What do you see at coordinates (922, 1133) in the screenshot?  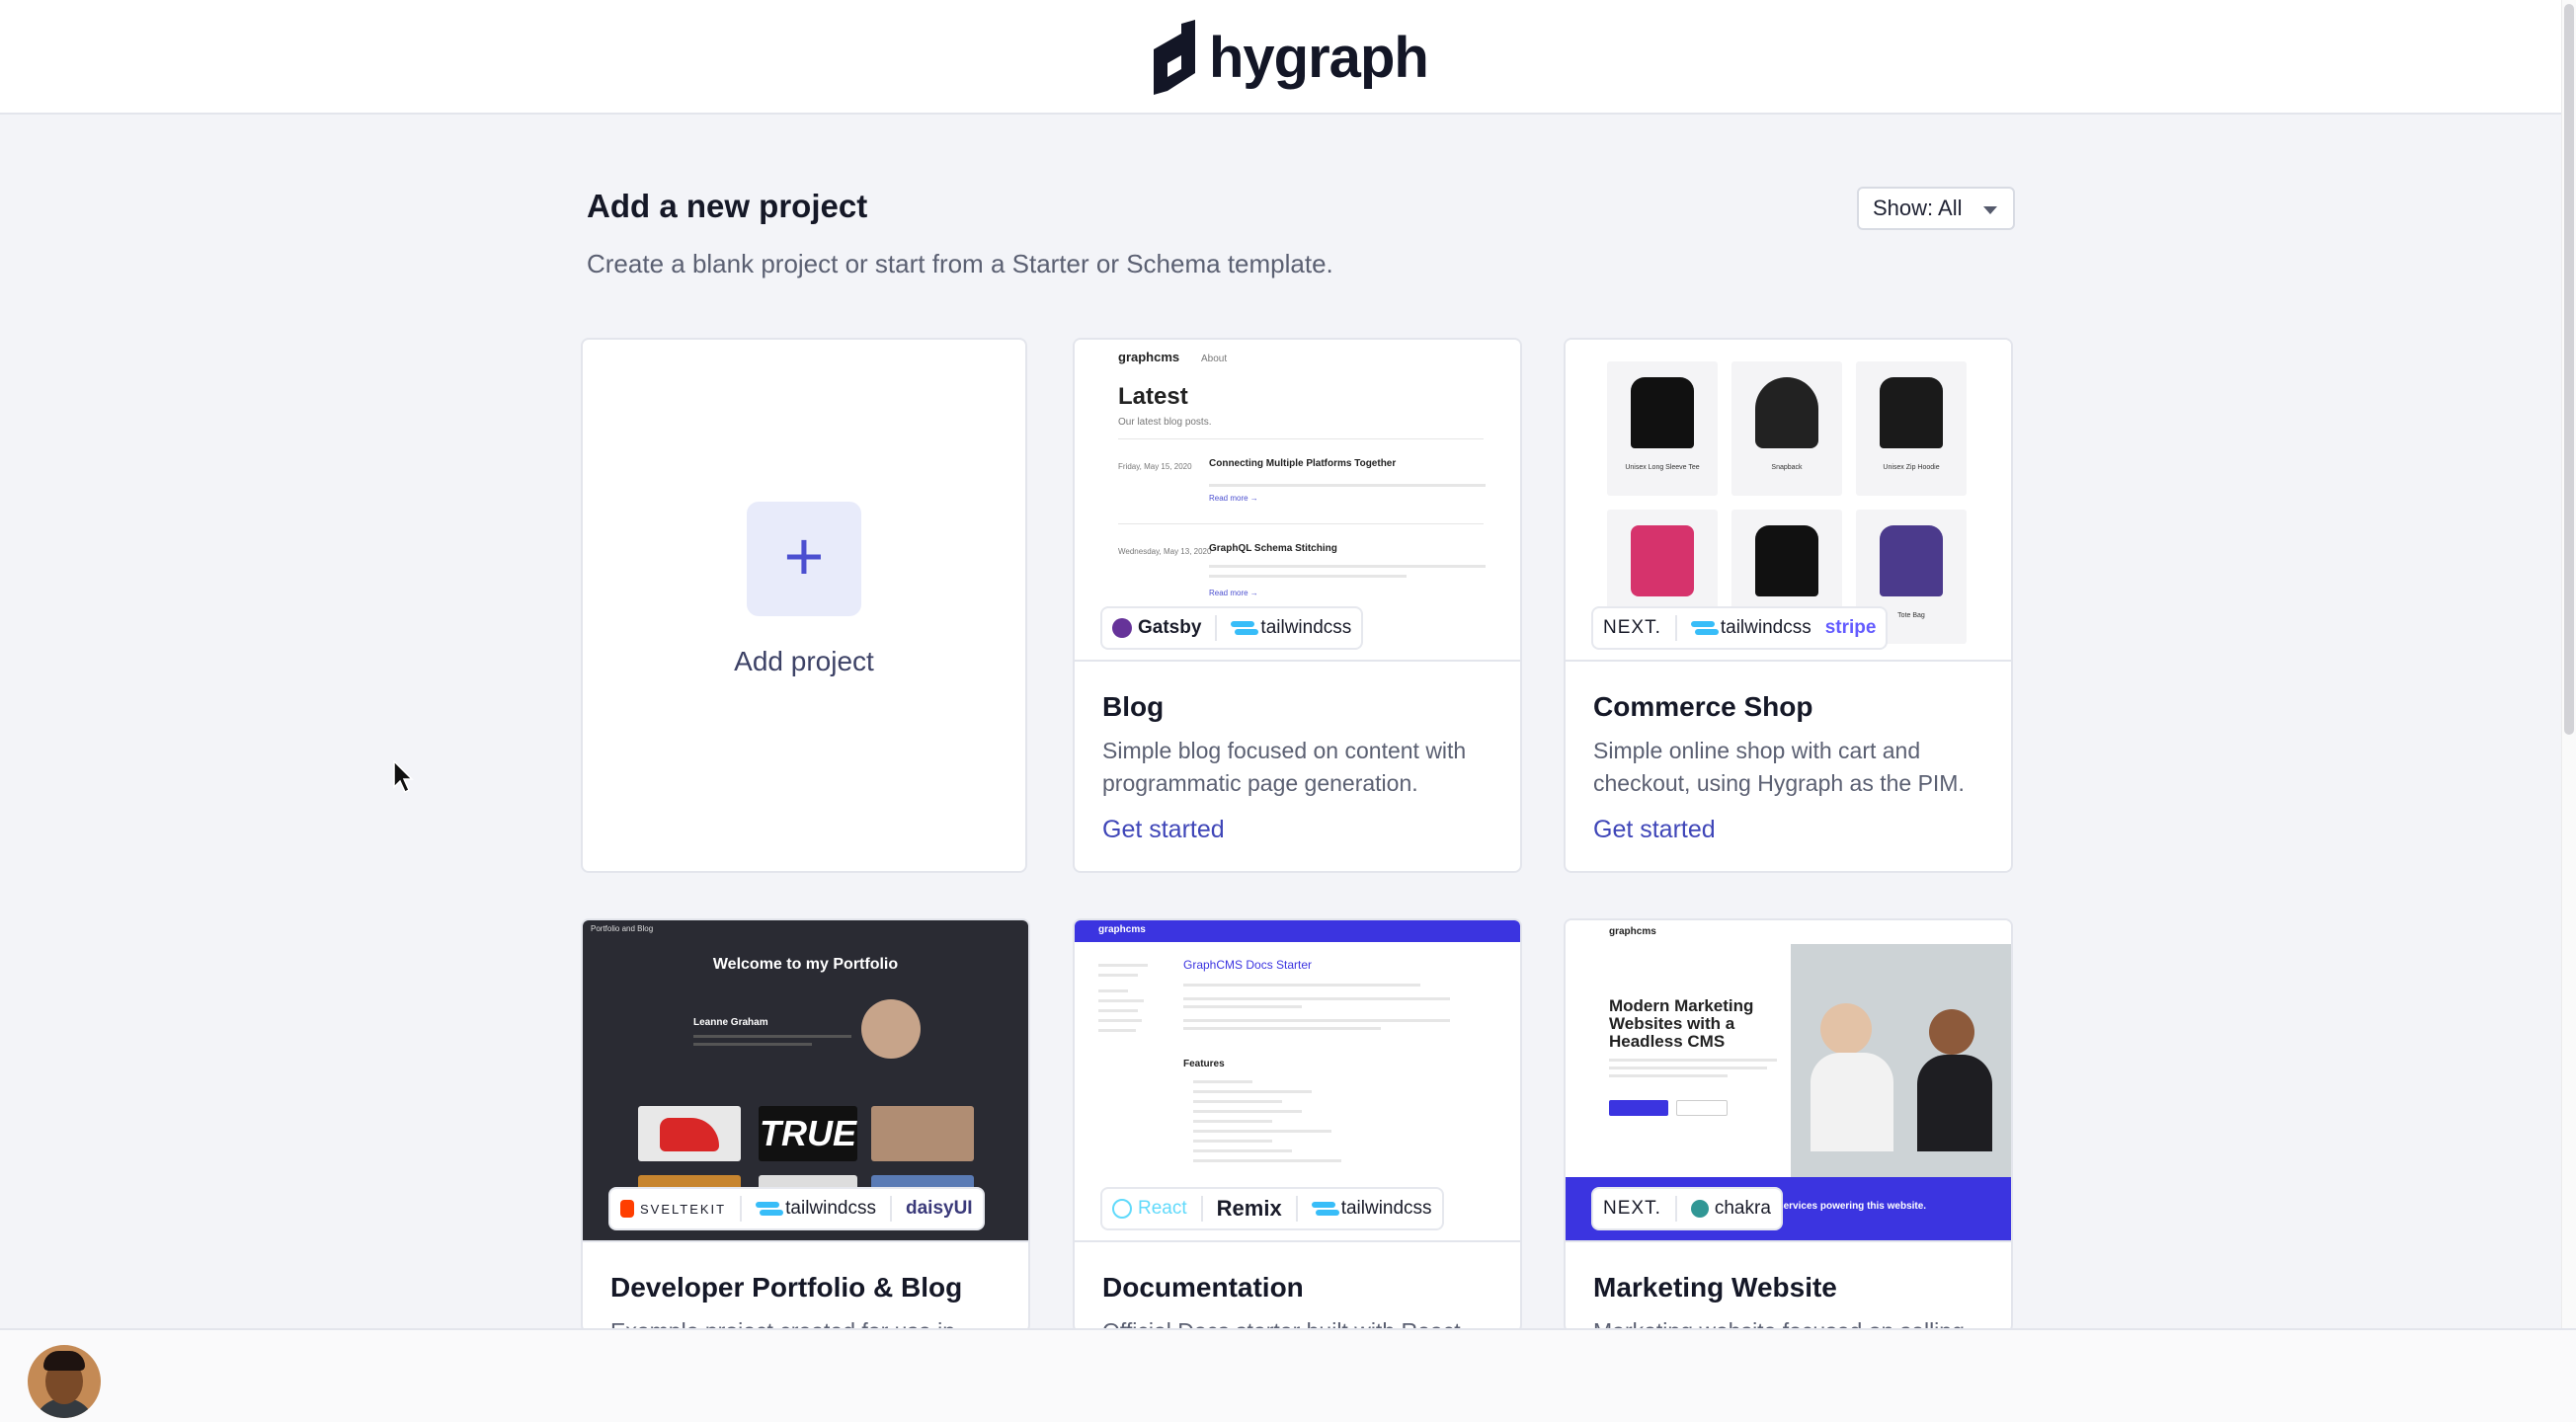 I see `face-image` at bounding box center [922, 1133].